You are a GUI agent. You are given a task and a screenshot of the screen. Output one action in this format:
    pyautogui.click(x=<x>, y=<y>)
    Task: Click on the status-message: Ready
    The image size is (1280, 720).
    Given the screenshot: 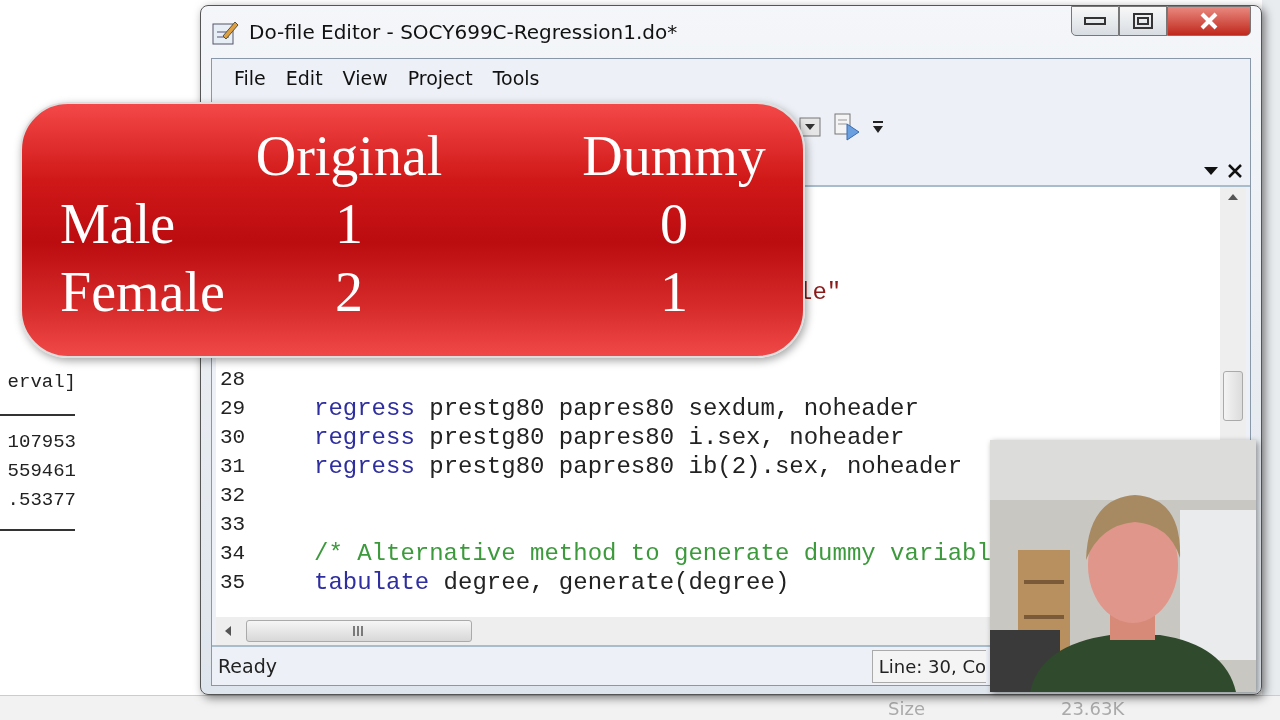 What is the action you would take?
    pyautogui.click(x=247, y=666)
    